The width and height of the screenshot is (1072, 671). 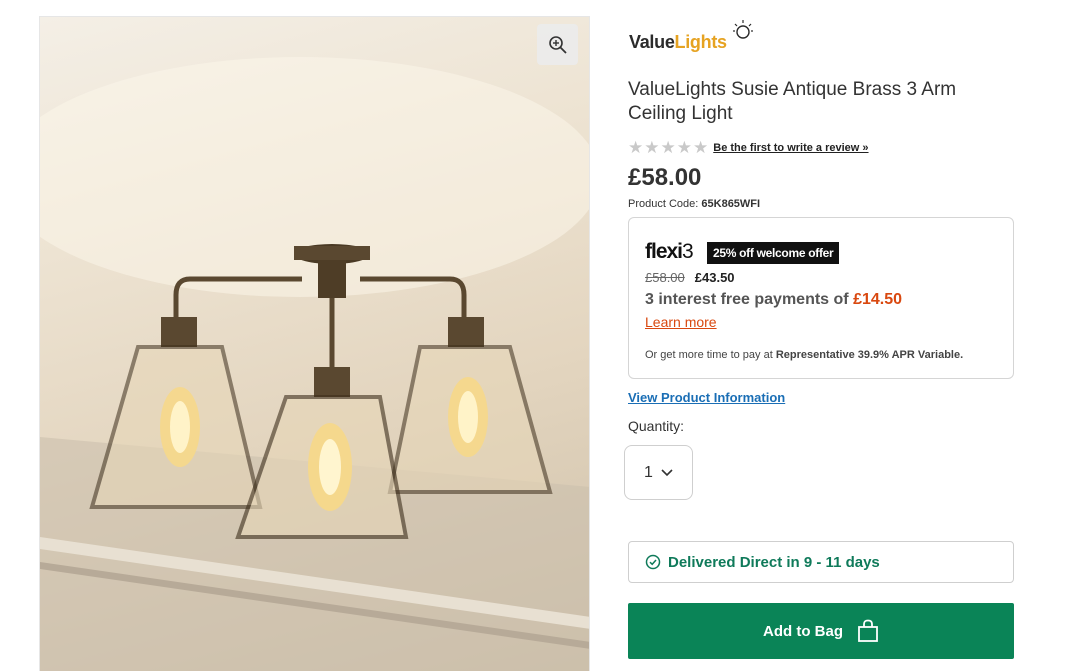 I want to click on brand-name-part2: Lights, so click(x=701, y=42).